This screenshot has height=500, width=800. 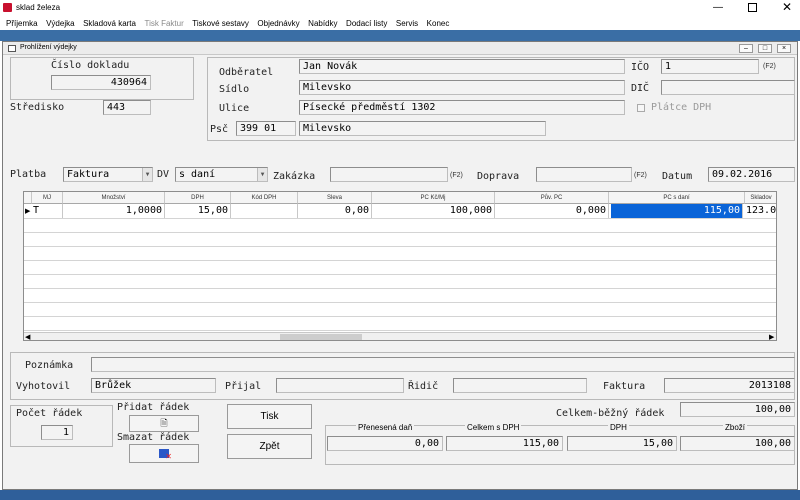 I want to click on sidlo-field: Milevsko, so click(x=462, y=87).